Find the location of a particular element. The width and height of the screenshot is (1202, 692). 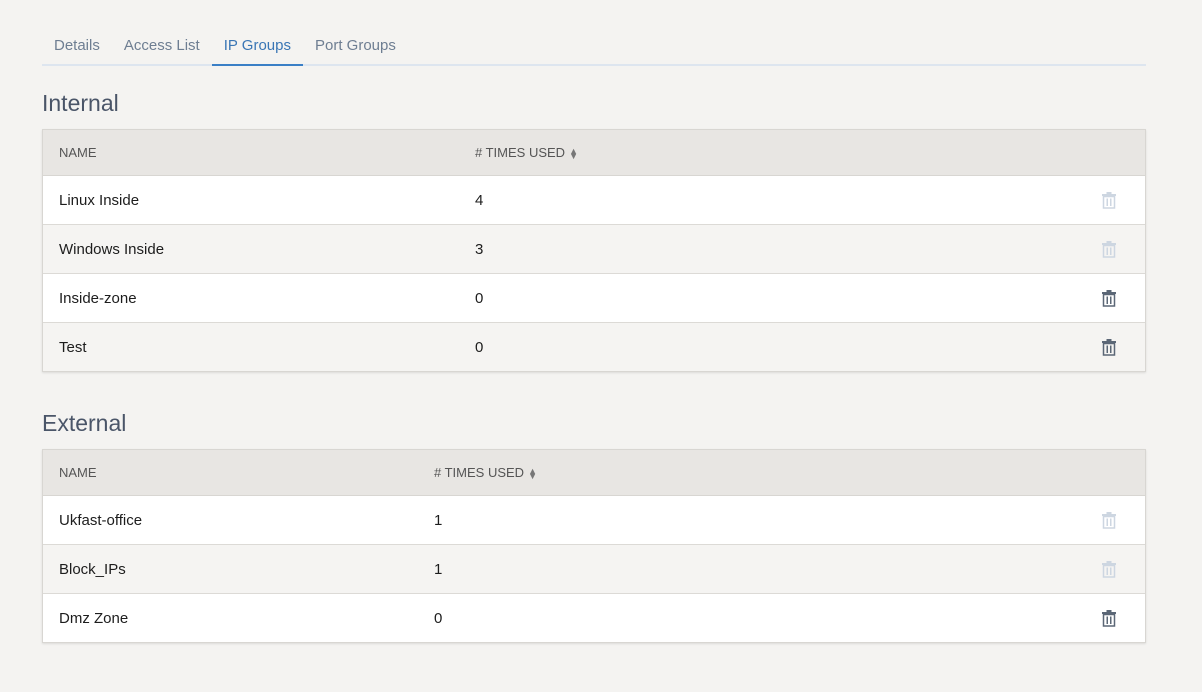

tab-access-list: Access List is located at coordinates (162, 47).